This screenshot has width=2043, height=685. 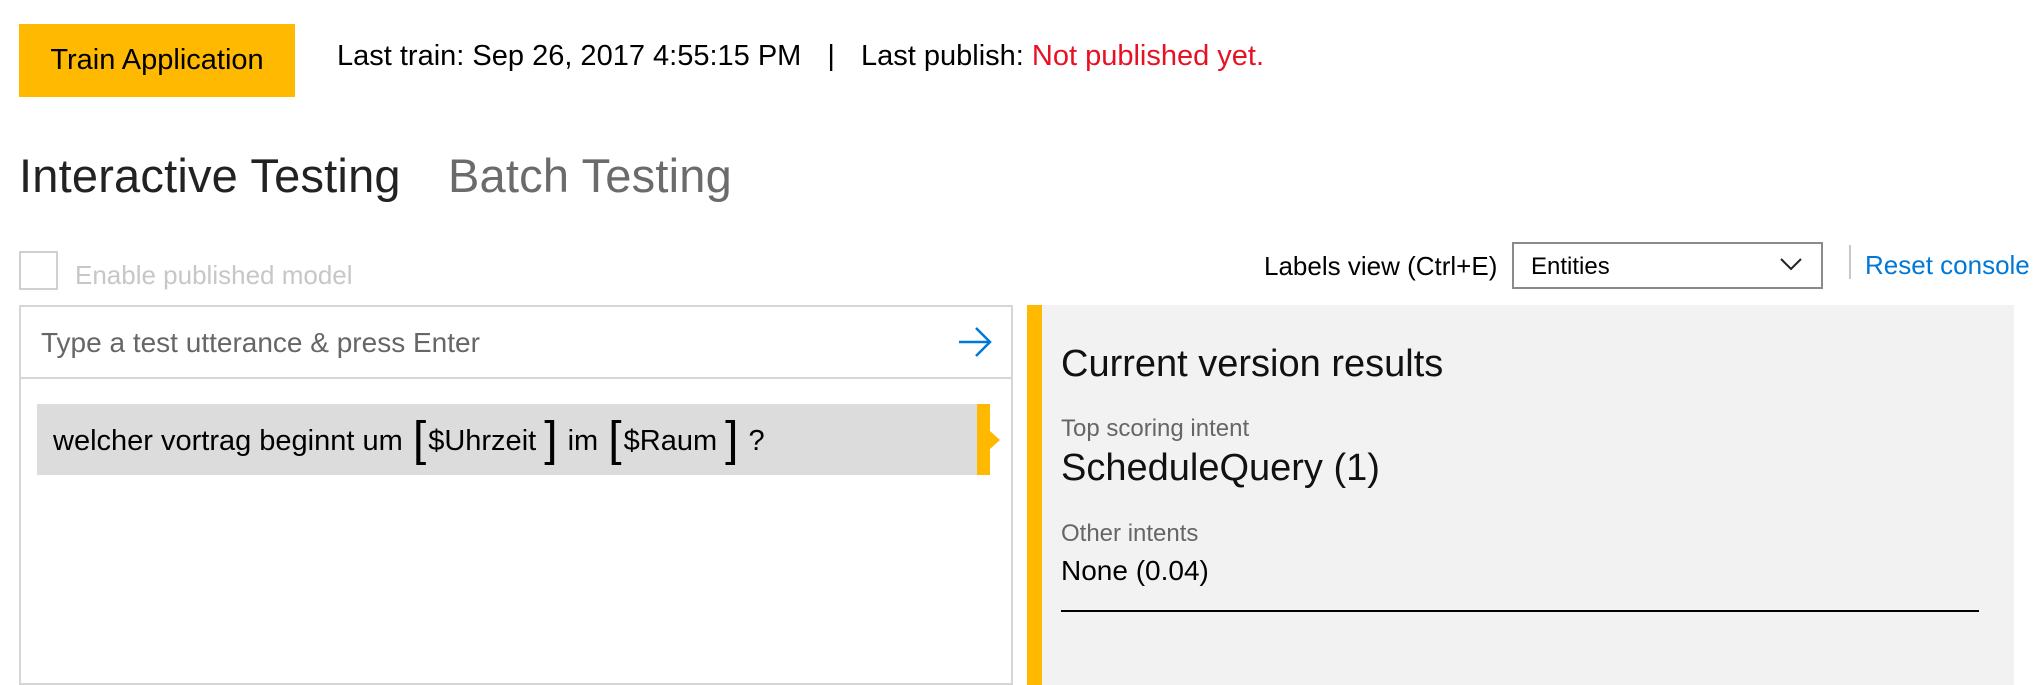 What do you see at coordinates (1148, 56) in the screenshot?
I see `last-publish-value: Not published yet.` at bounding box center [1148, 56].